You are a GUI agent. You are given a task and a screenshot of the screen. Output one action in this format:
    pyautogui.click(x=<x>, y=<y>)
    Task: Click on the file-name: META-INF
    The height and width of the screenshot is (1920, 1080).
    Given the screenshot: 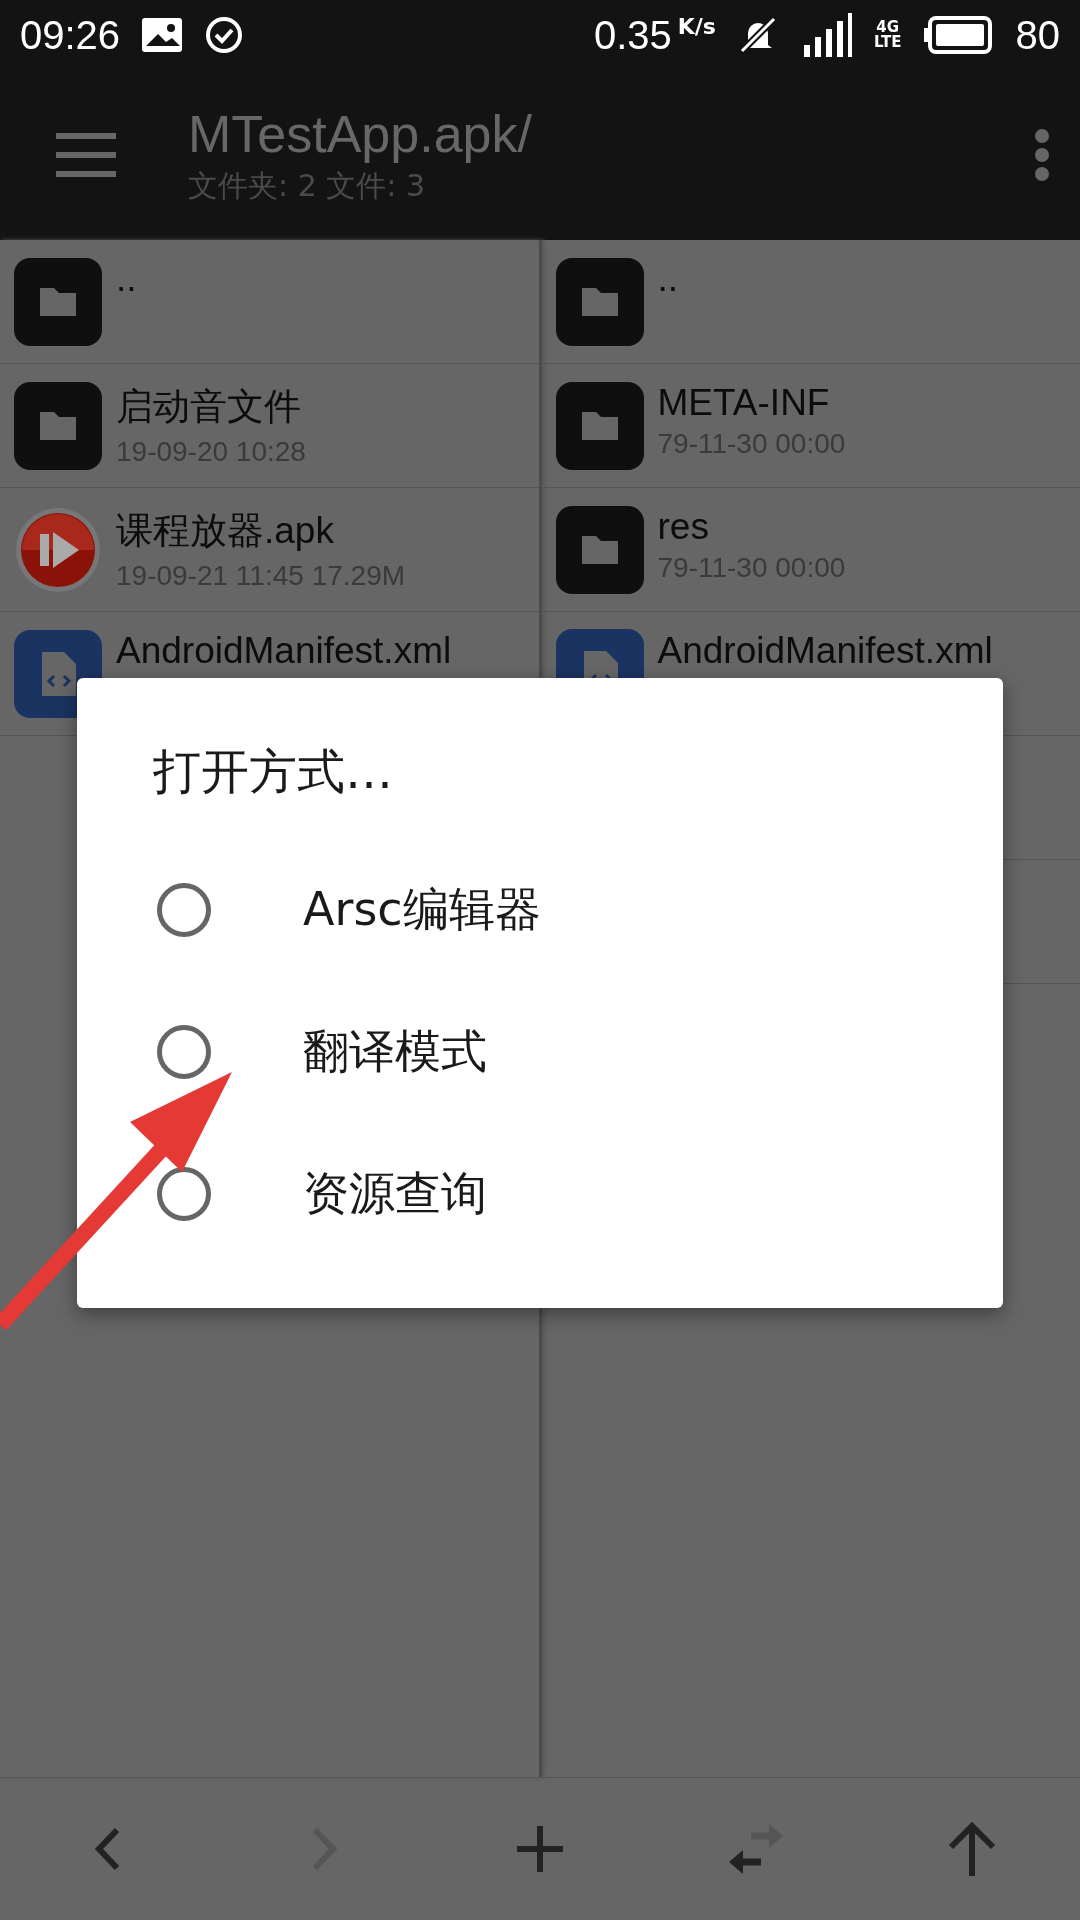 What is the action you would take?
    pyautogui.click(x=751, y=403)
    